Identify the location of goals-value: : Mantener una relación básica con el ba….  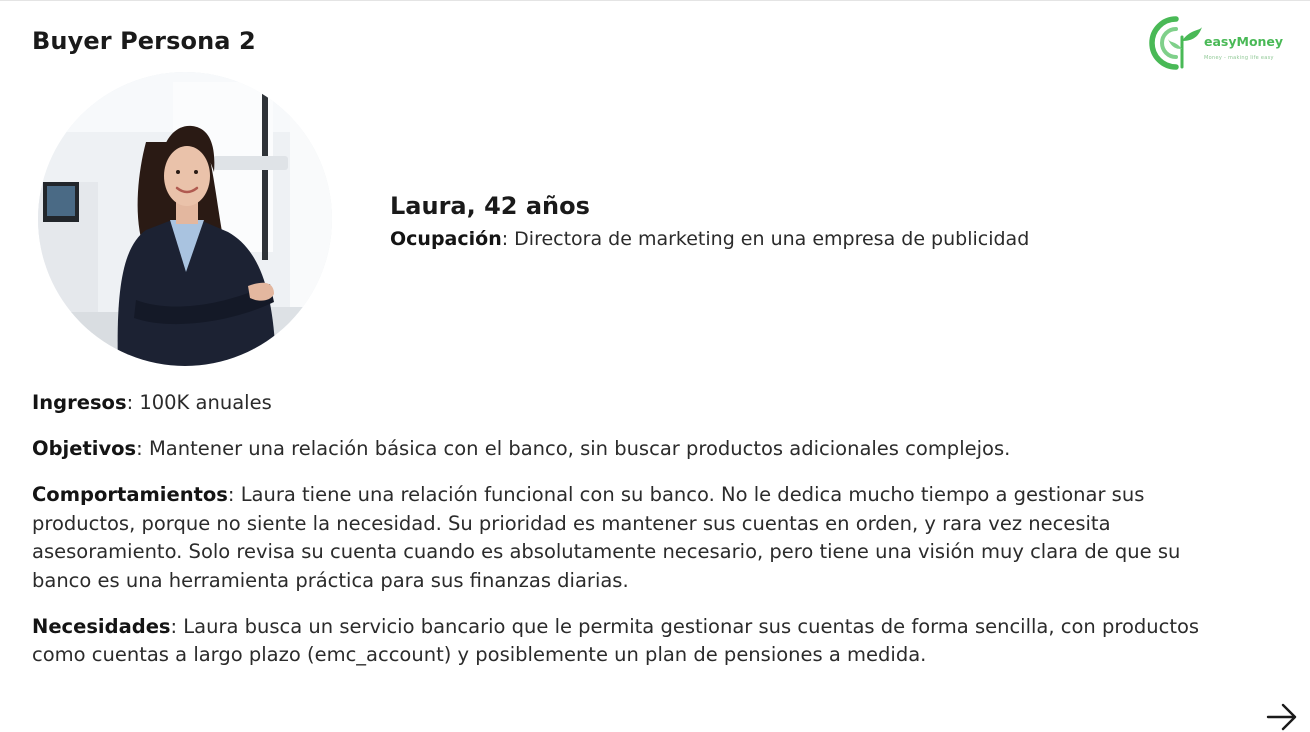
(573, 448).